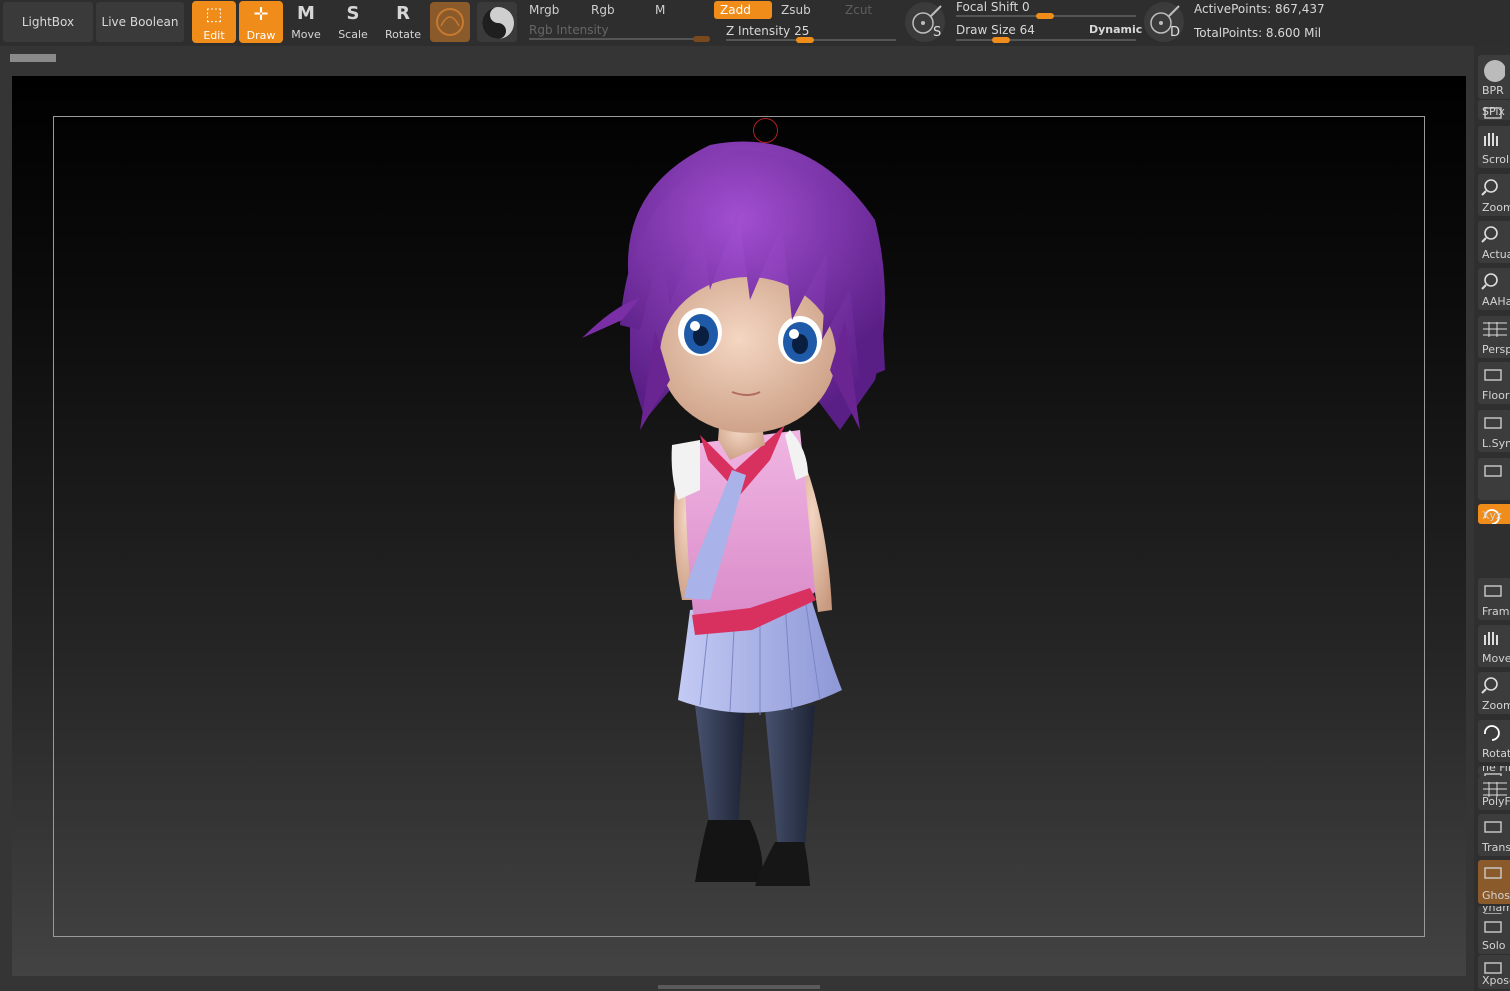 The image size is (1510, 991). I want to click on brush-icon, so click(450, 22).